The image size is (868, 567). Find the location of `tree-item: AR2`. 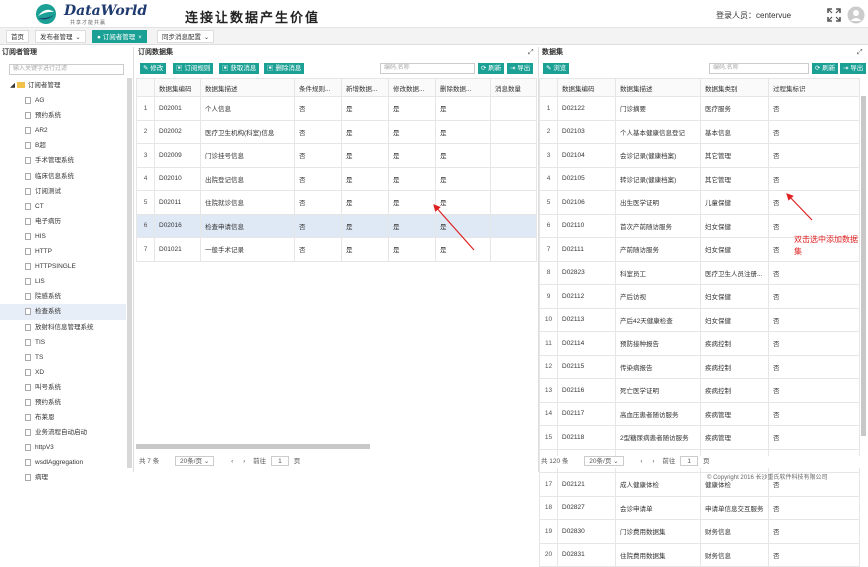

tree-item: AR2 is located at coordinates (63, 130).